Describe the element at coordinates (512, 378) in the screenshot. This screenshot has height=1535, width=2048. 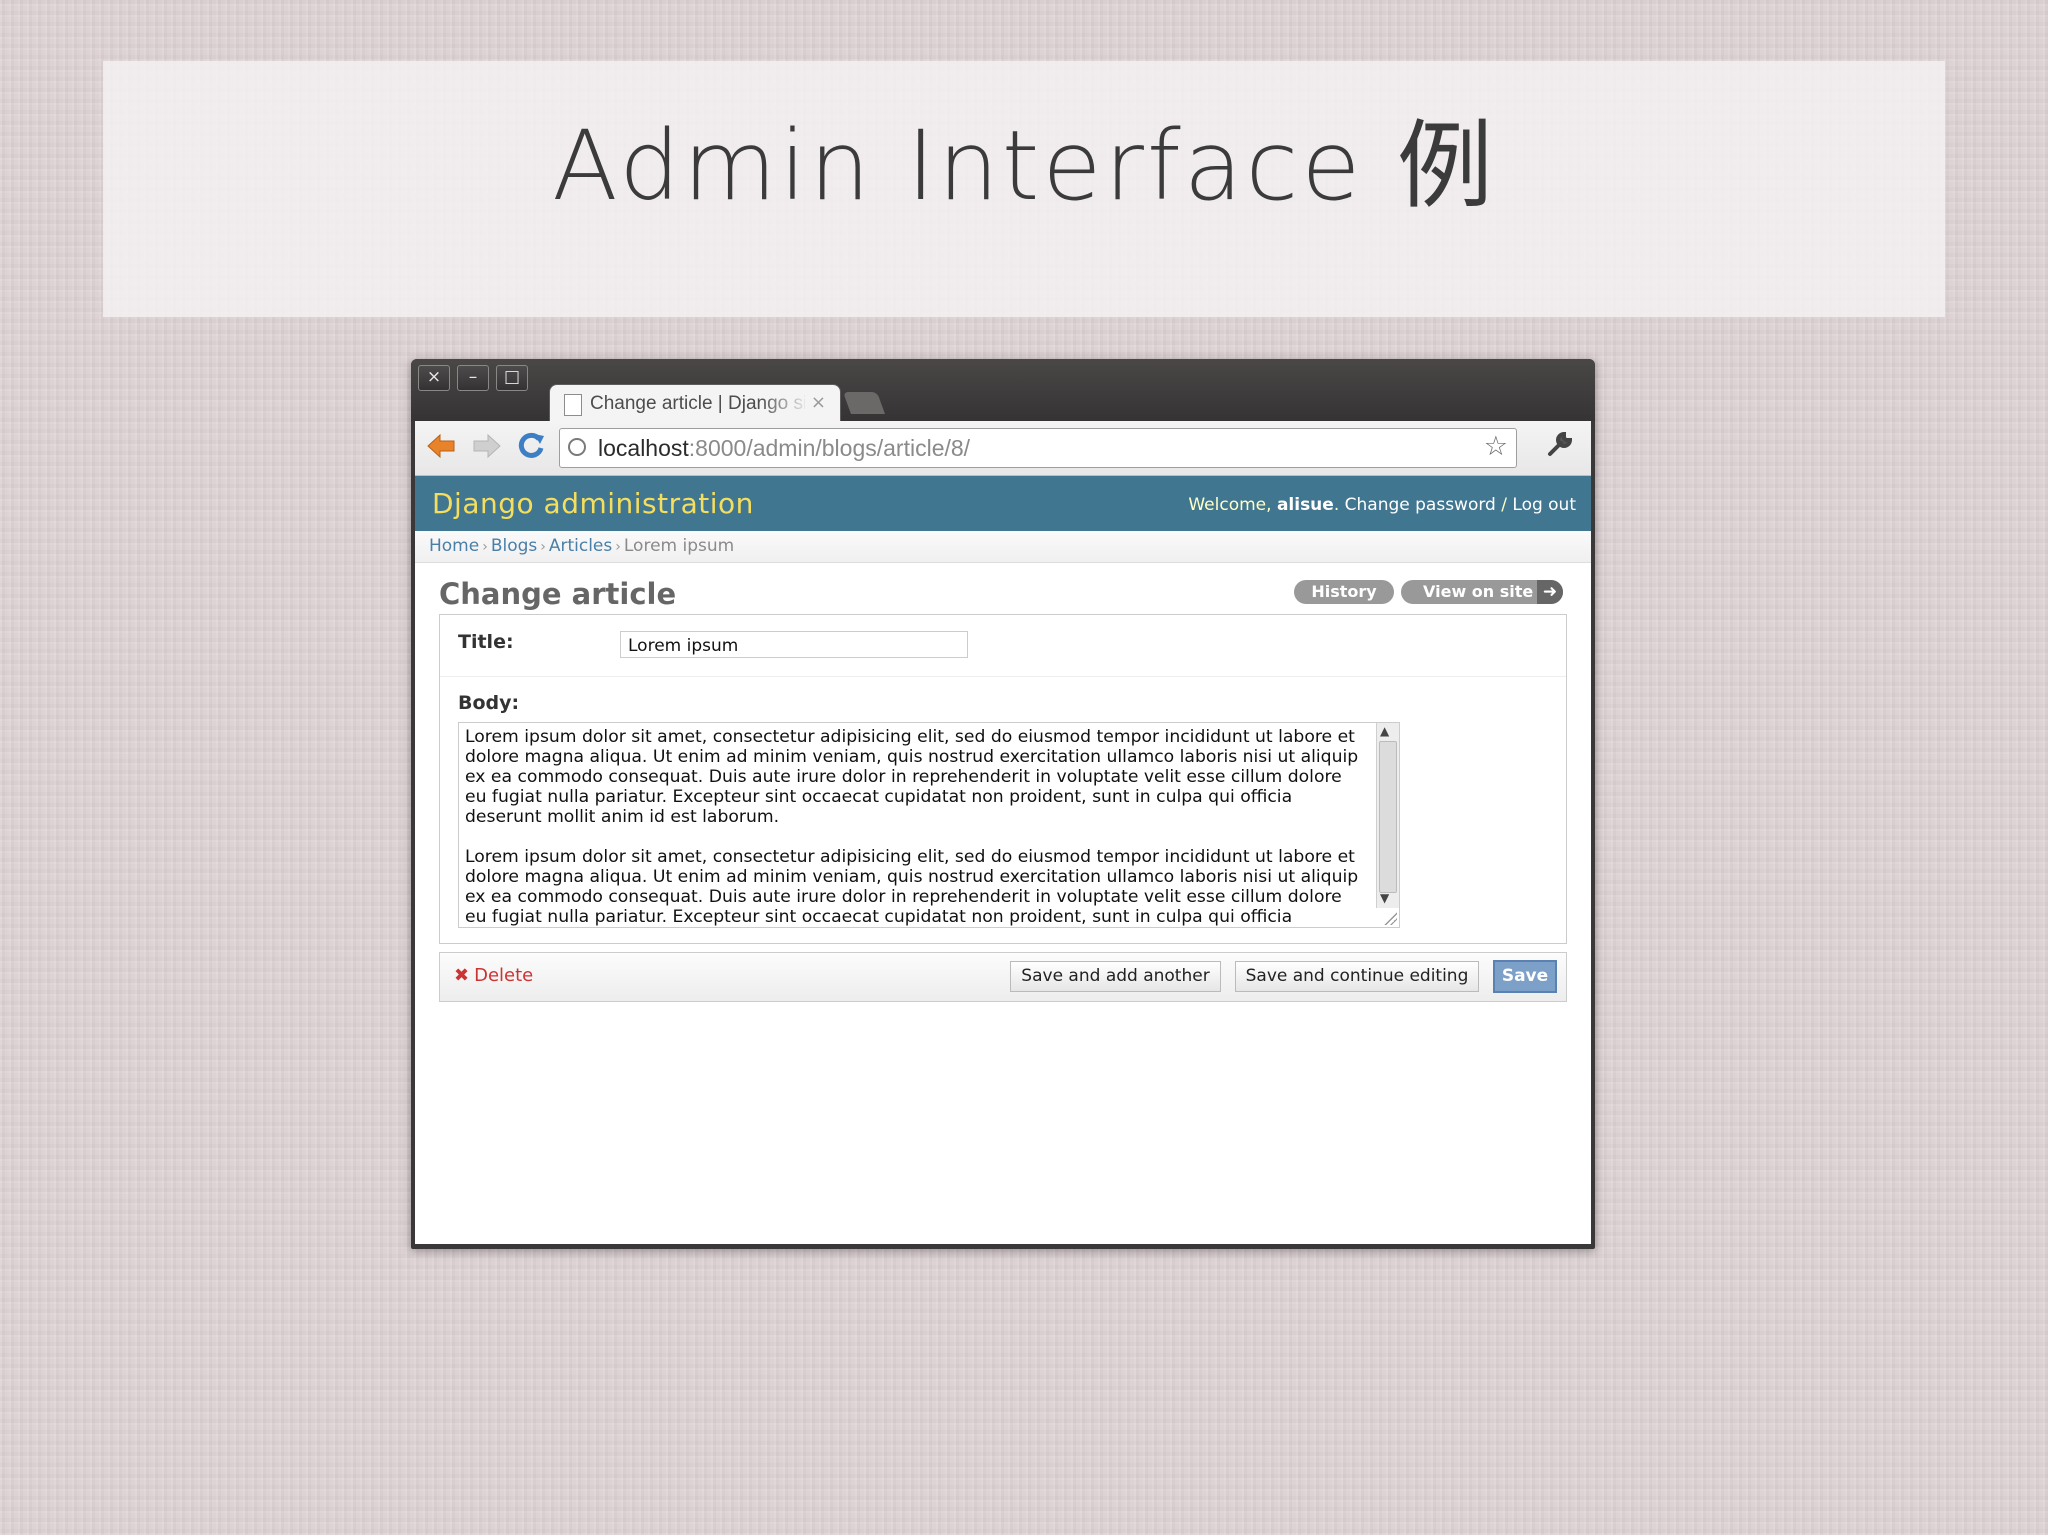
I see `window-maximize-button: □` at that location.